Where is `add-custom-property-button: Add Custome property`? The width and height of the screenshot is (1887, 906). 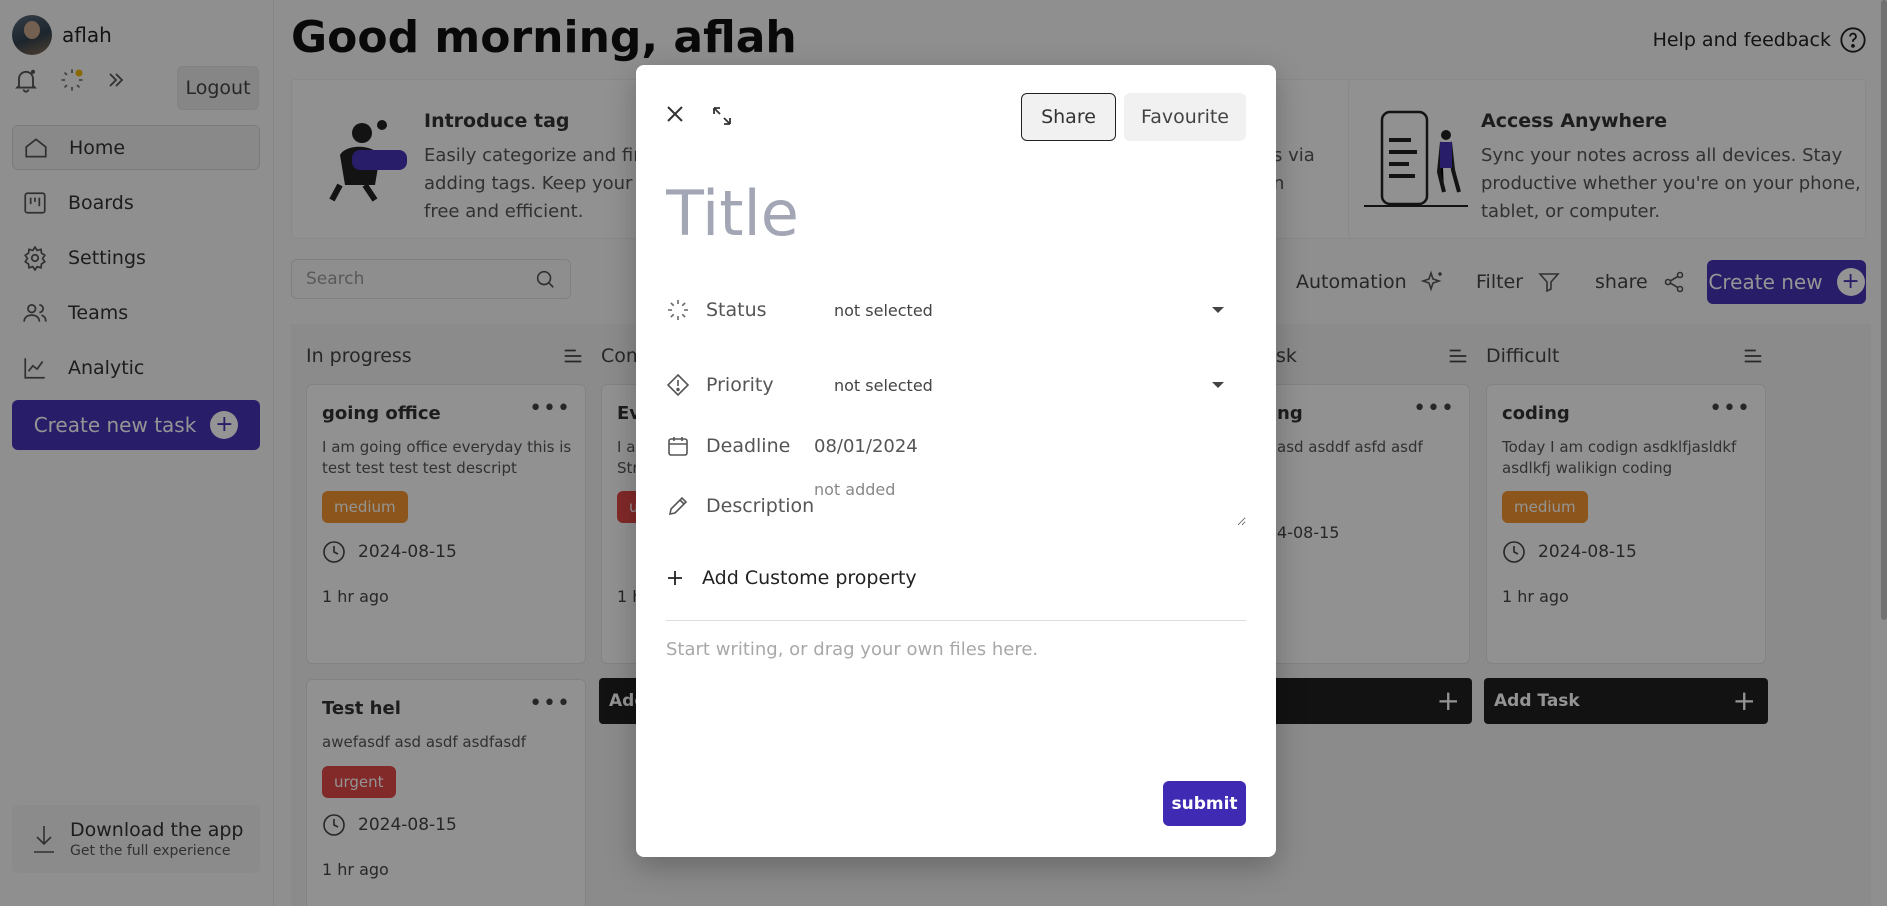 add-custom-property-button: Add Custome property is located at coordinates (791, 578).